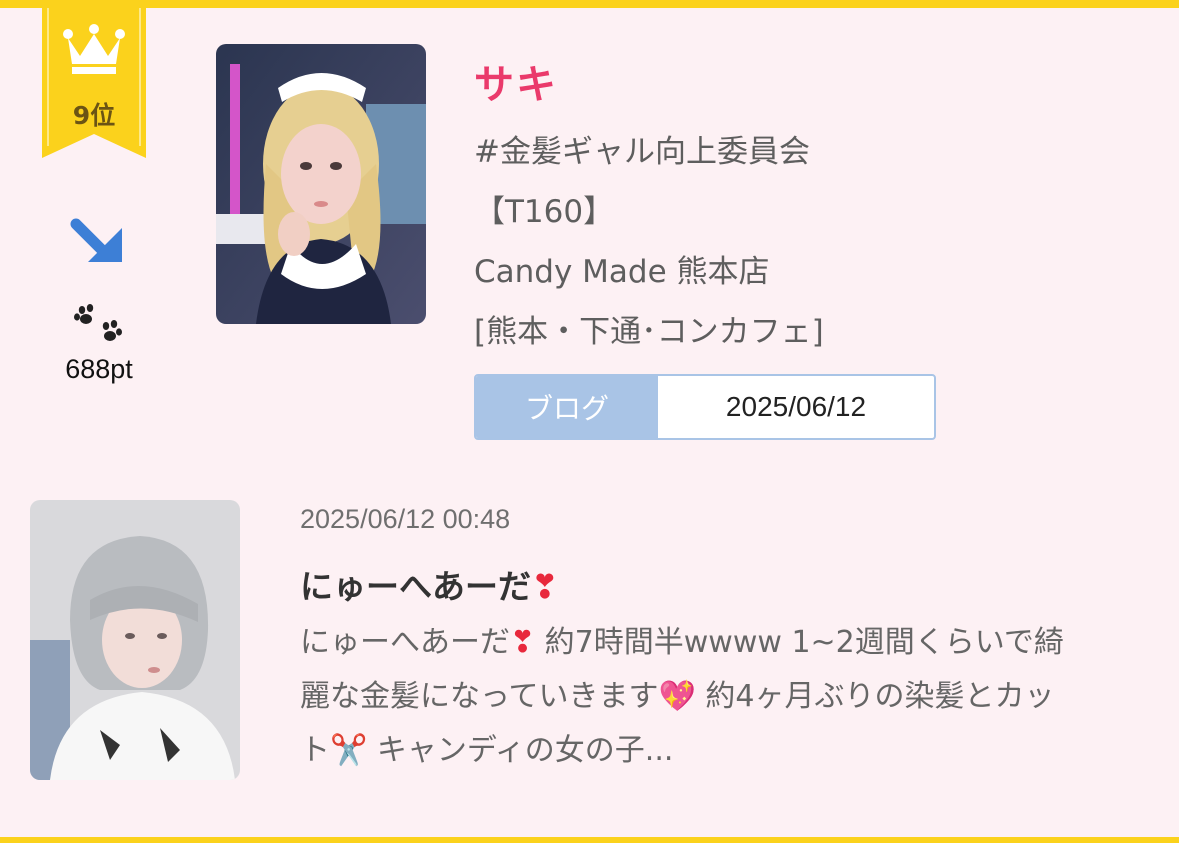  Describe the element at coordinates (622, 268) in the screenshot. I see `shop-name: Candy Made 熊本店` at that location.